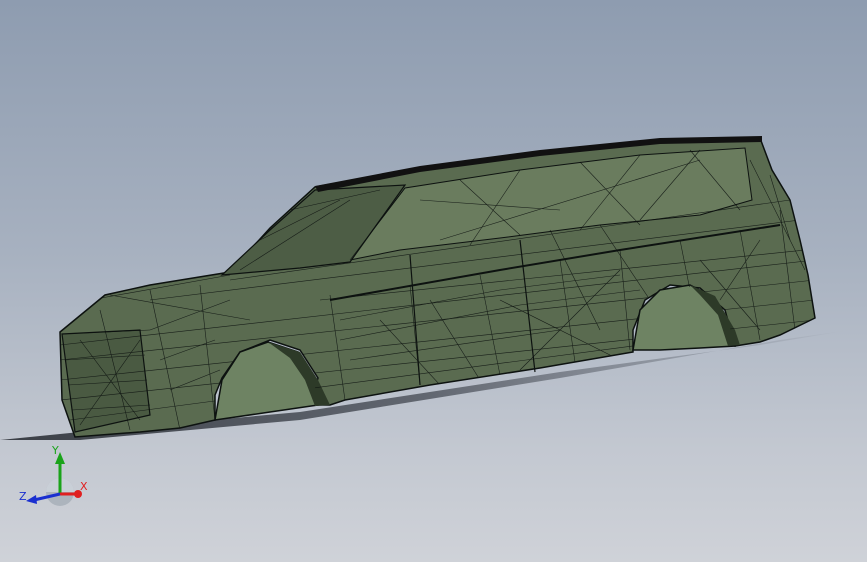 This screenshot has width=867, height=562. Describe the element at coordinates (54, 477) in the screenshot. I see `orientation-triad: Y X Z` at that location.